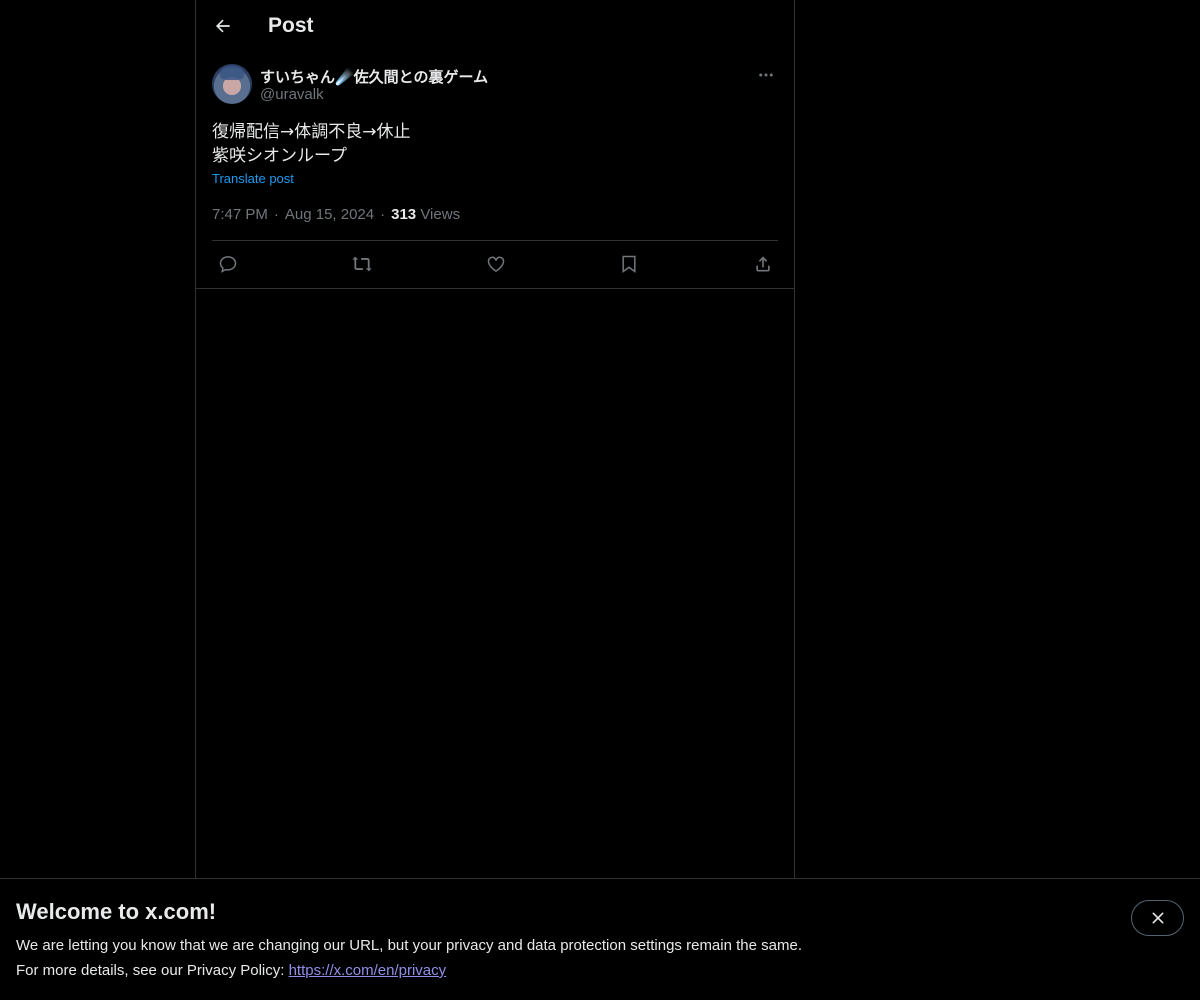 This screenshot has width=1200, height=1000. Describe the element at coordinates (291, 25) in the screenshot. I see `page-title: Post` at that location.